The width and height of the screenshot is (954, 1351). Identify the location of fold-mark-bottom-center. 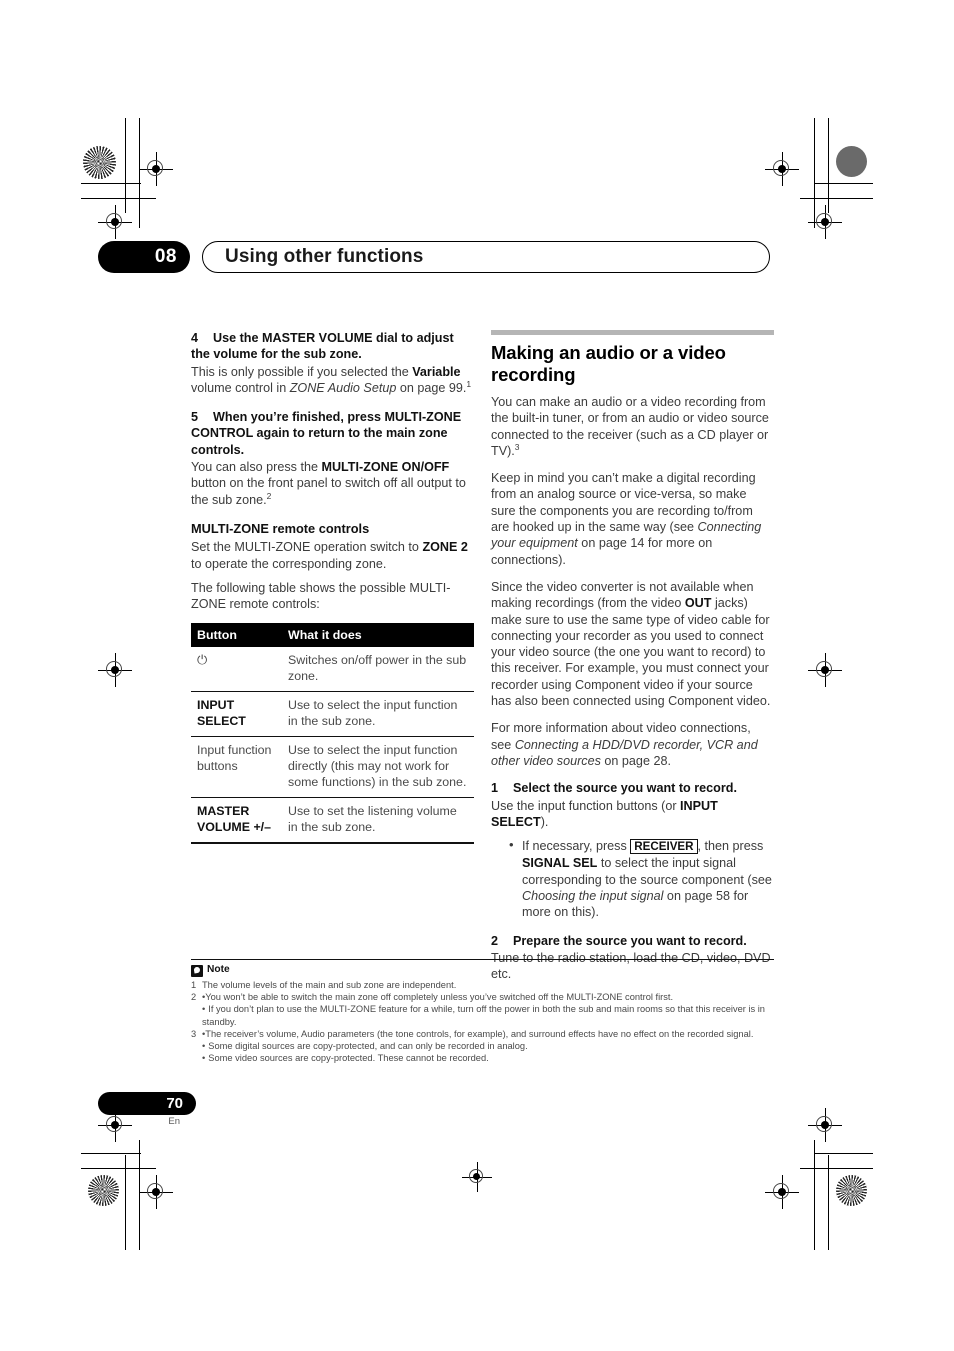
(477, 1177).